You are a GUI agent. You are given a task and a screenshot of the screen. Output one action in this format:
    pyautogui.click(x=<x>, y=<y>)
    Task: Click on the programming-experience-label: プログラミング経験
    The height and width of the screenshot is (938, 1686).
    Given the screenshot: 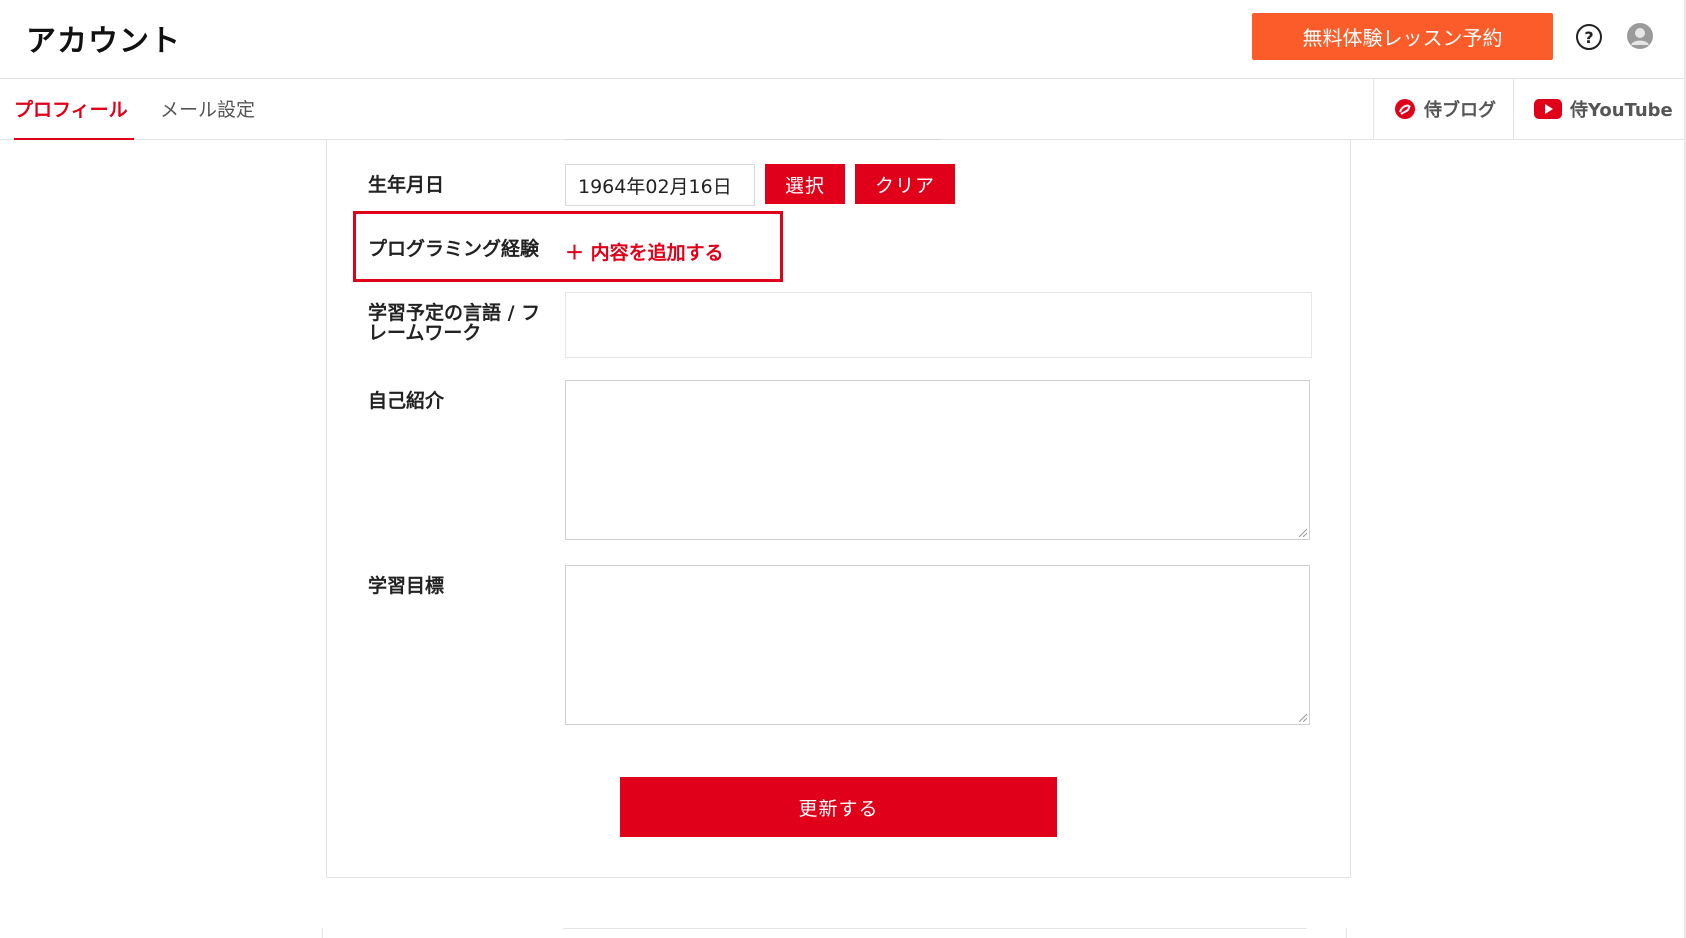 What is the action you would take?
    pyautogui.click(x=454, y=249)
    